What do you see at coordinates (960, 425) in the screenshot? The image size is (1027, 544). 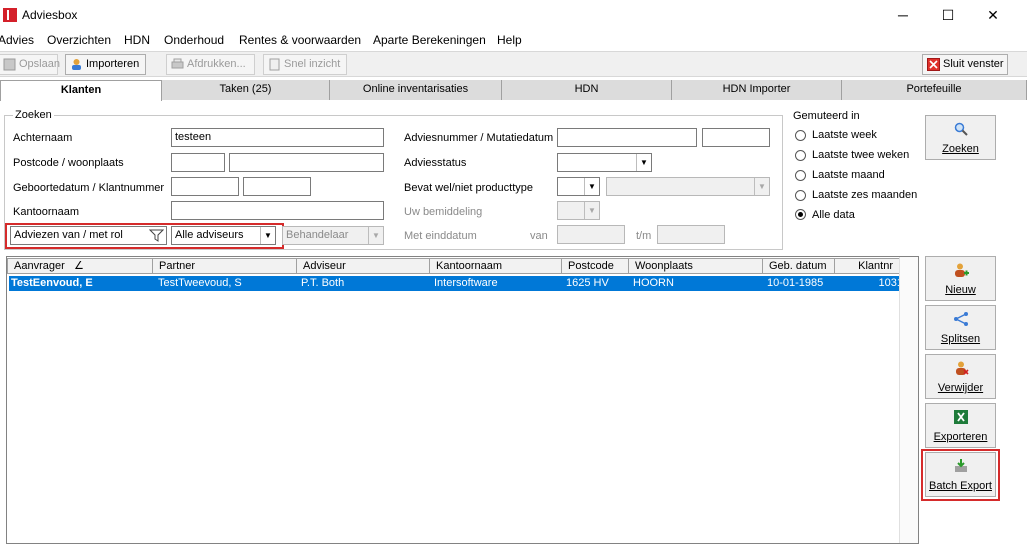 I see `export-button: Exporteren` at bounding box center [960, 425].